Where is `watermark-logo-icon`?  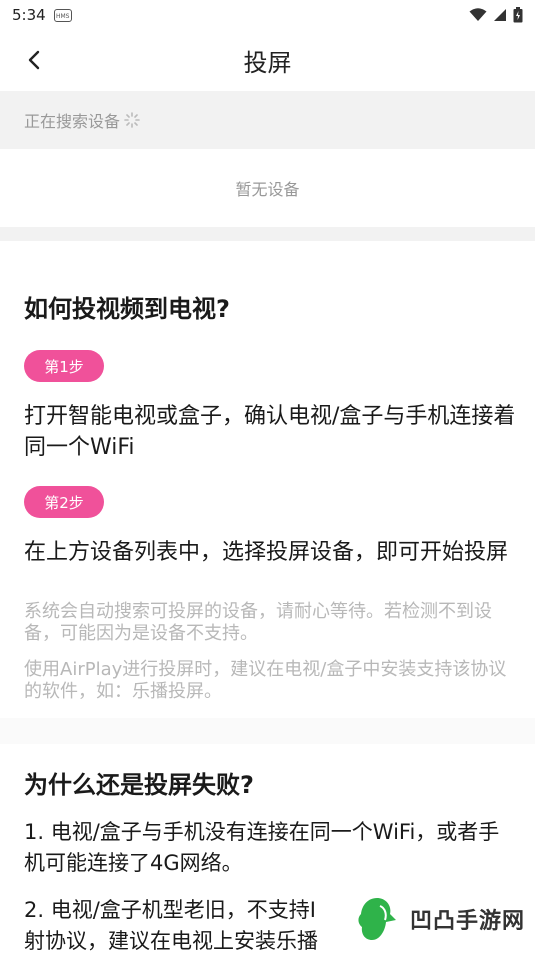 watermark-logo-icon is located at coordinates (377, 918).